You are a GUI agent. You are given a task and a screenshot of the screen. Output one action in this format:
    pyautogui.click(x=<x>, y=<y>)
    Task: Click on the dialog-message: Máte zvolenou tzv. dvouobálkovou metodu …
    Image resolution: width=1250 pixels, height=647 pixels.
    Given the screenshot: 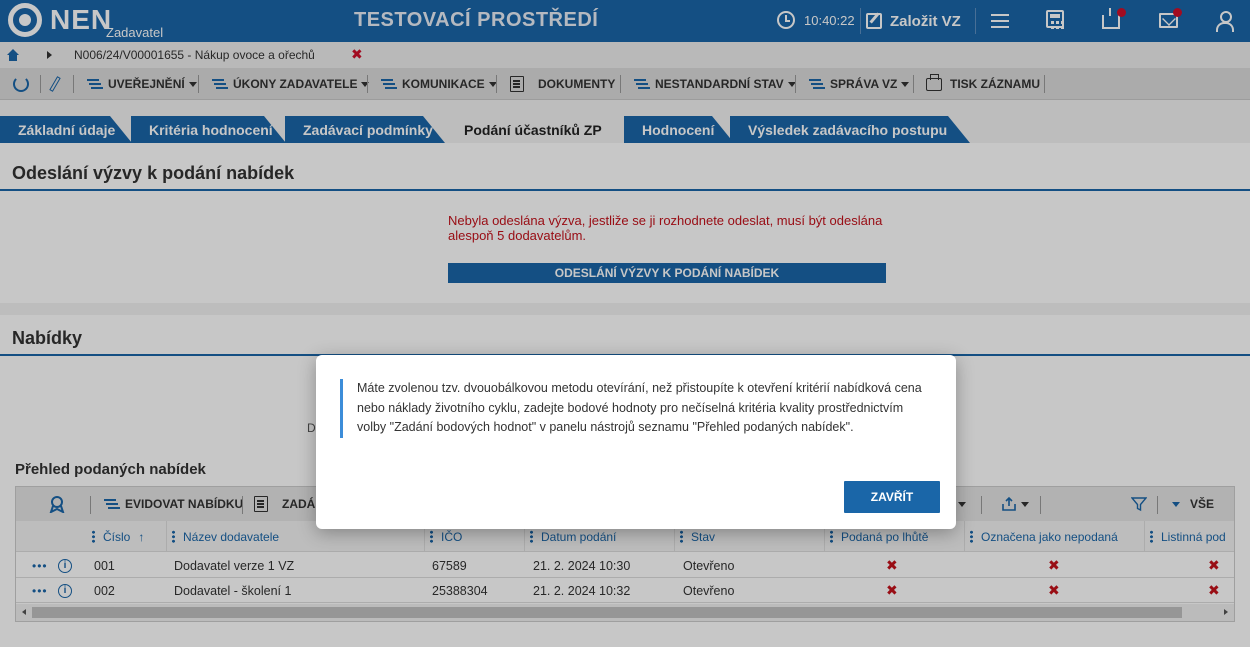 What is the action you would take?
    pyautogui.click(x=632, y=408)
    